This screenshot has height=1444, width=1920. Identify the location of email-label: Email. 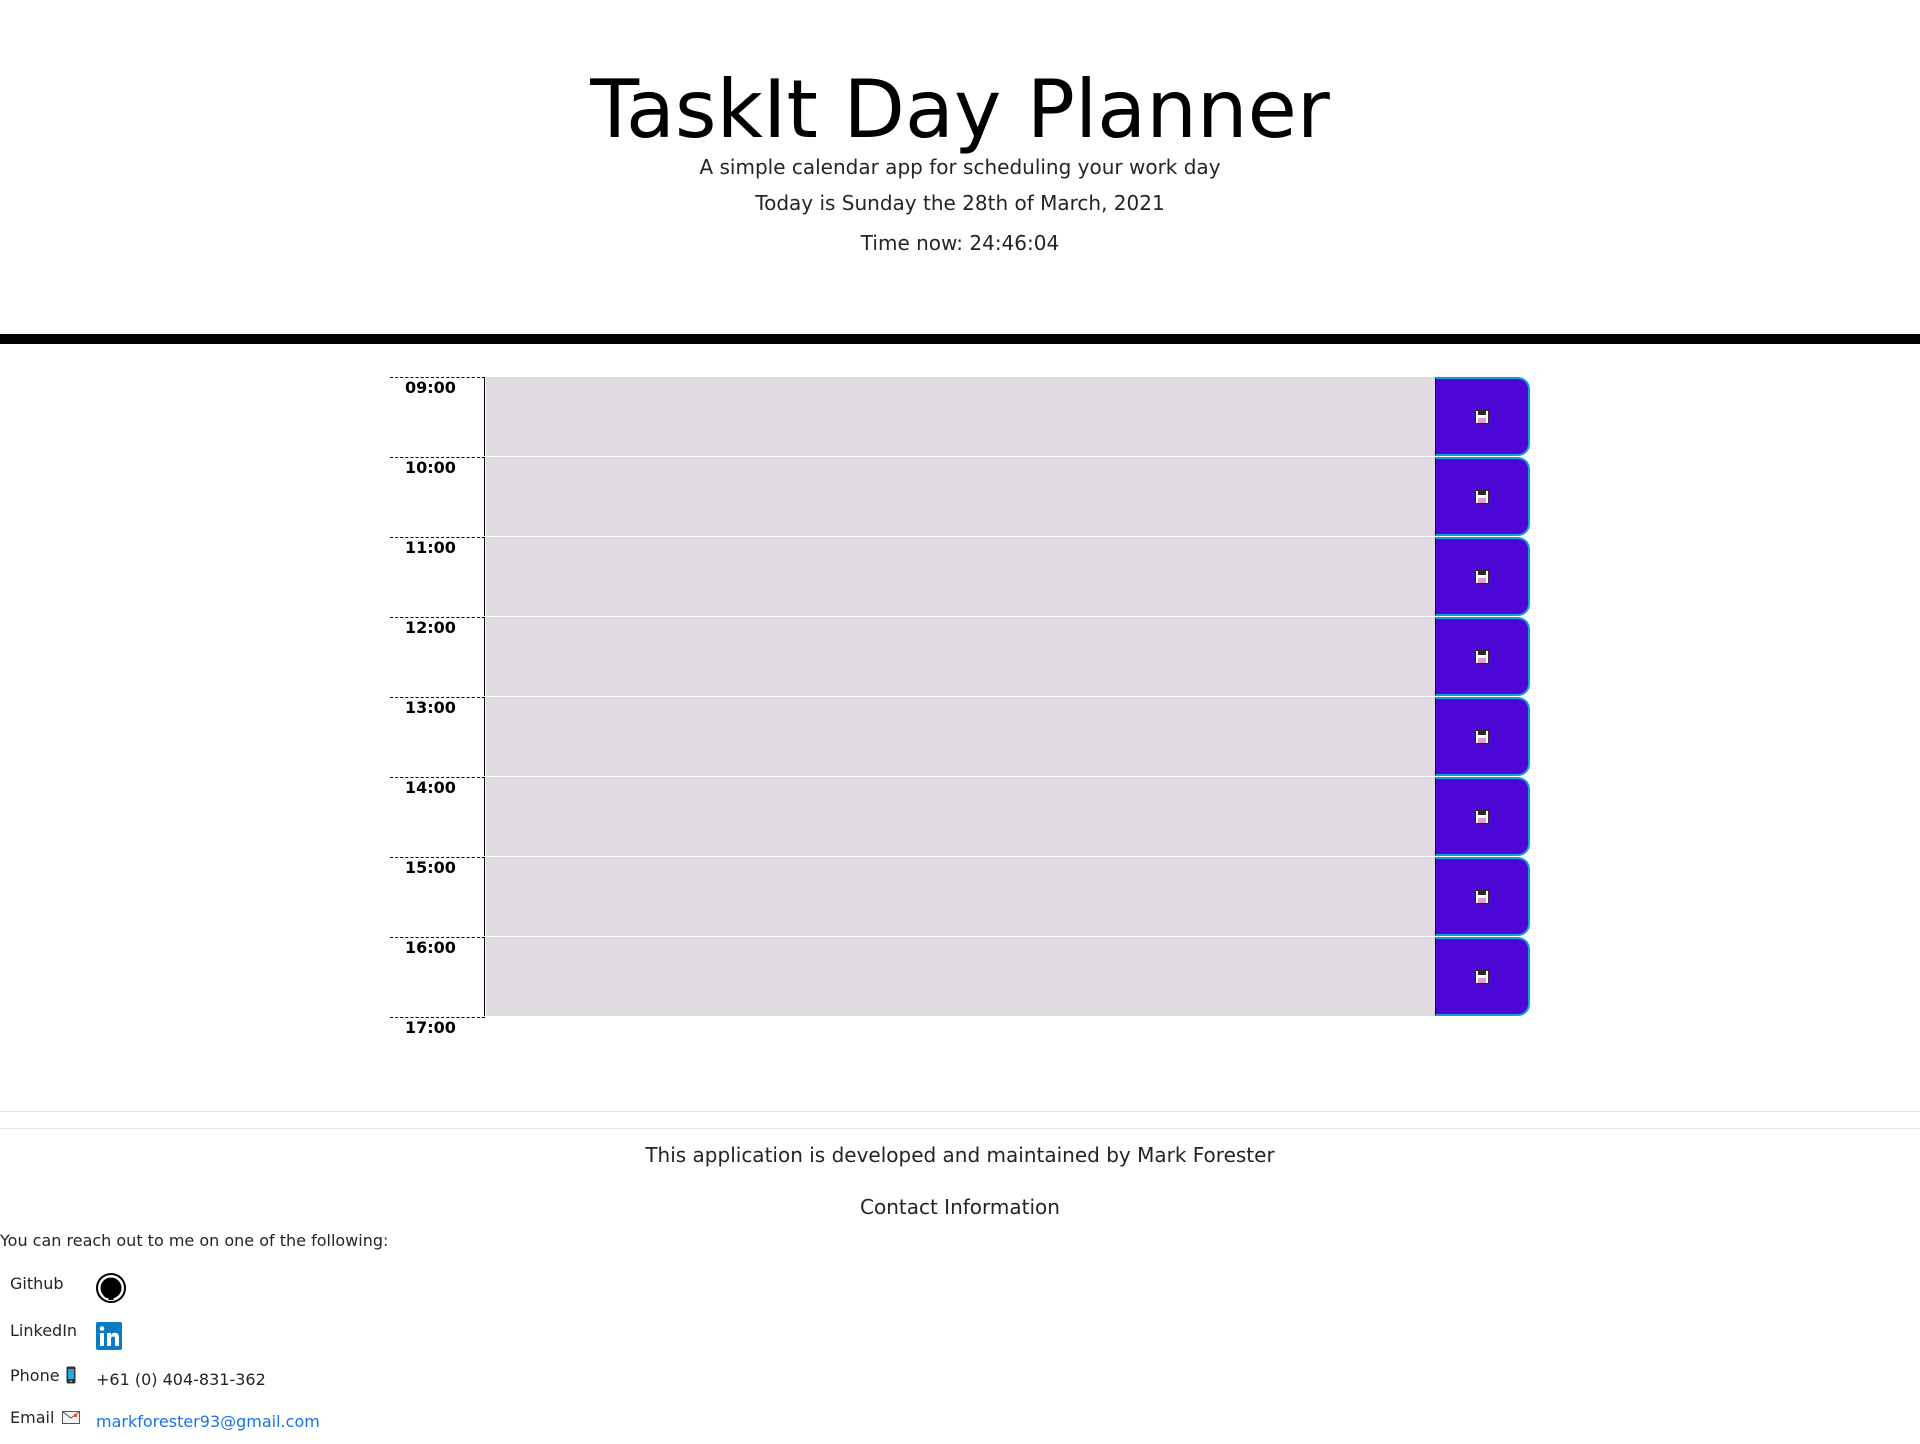
(32, 1417).